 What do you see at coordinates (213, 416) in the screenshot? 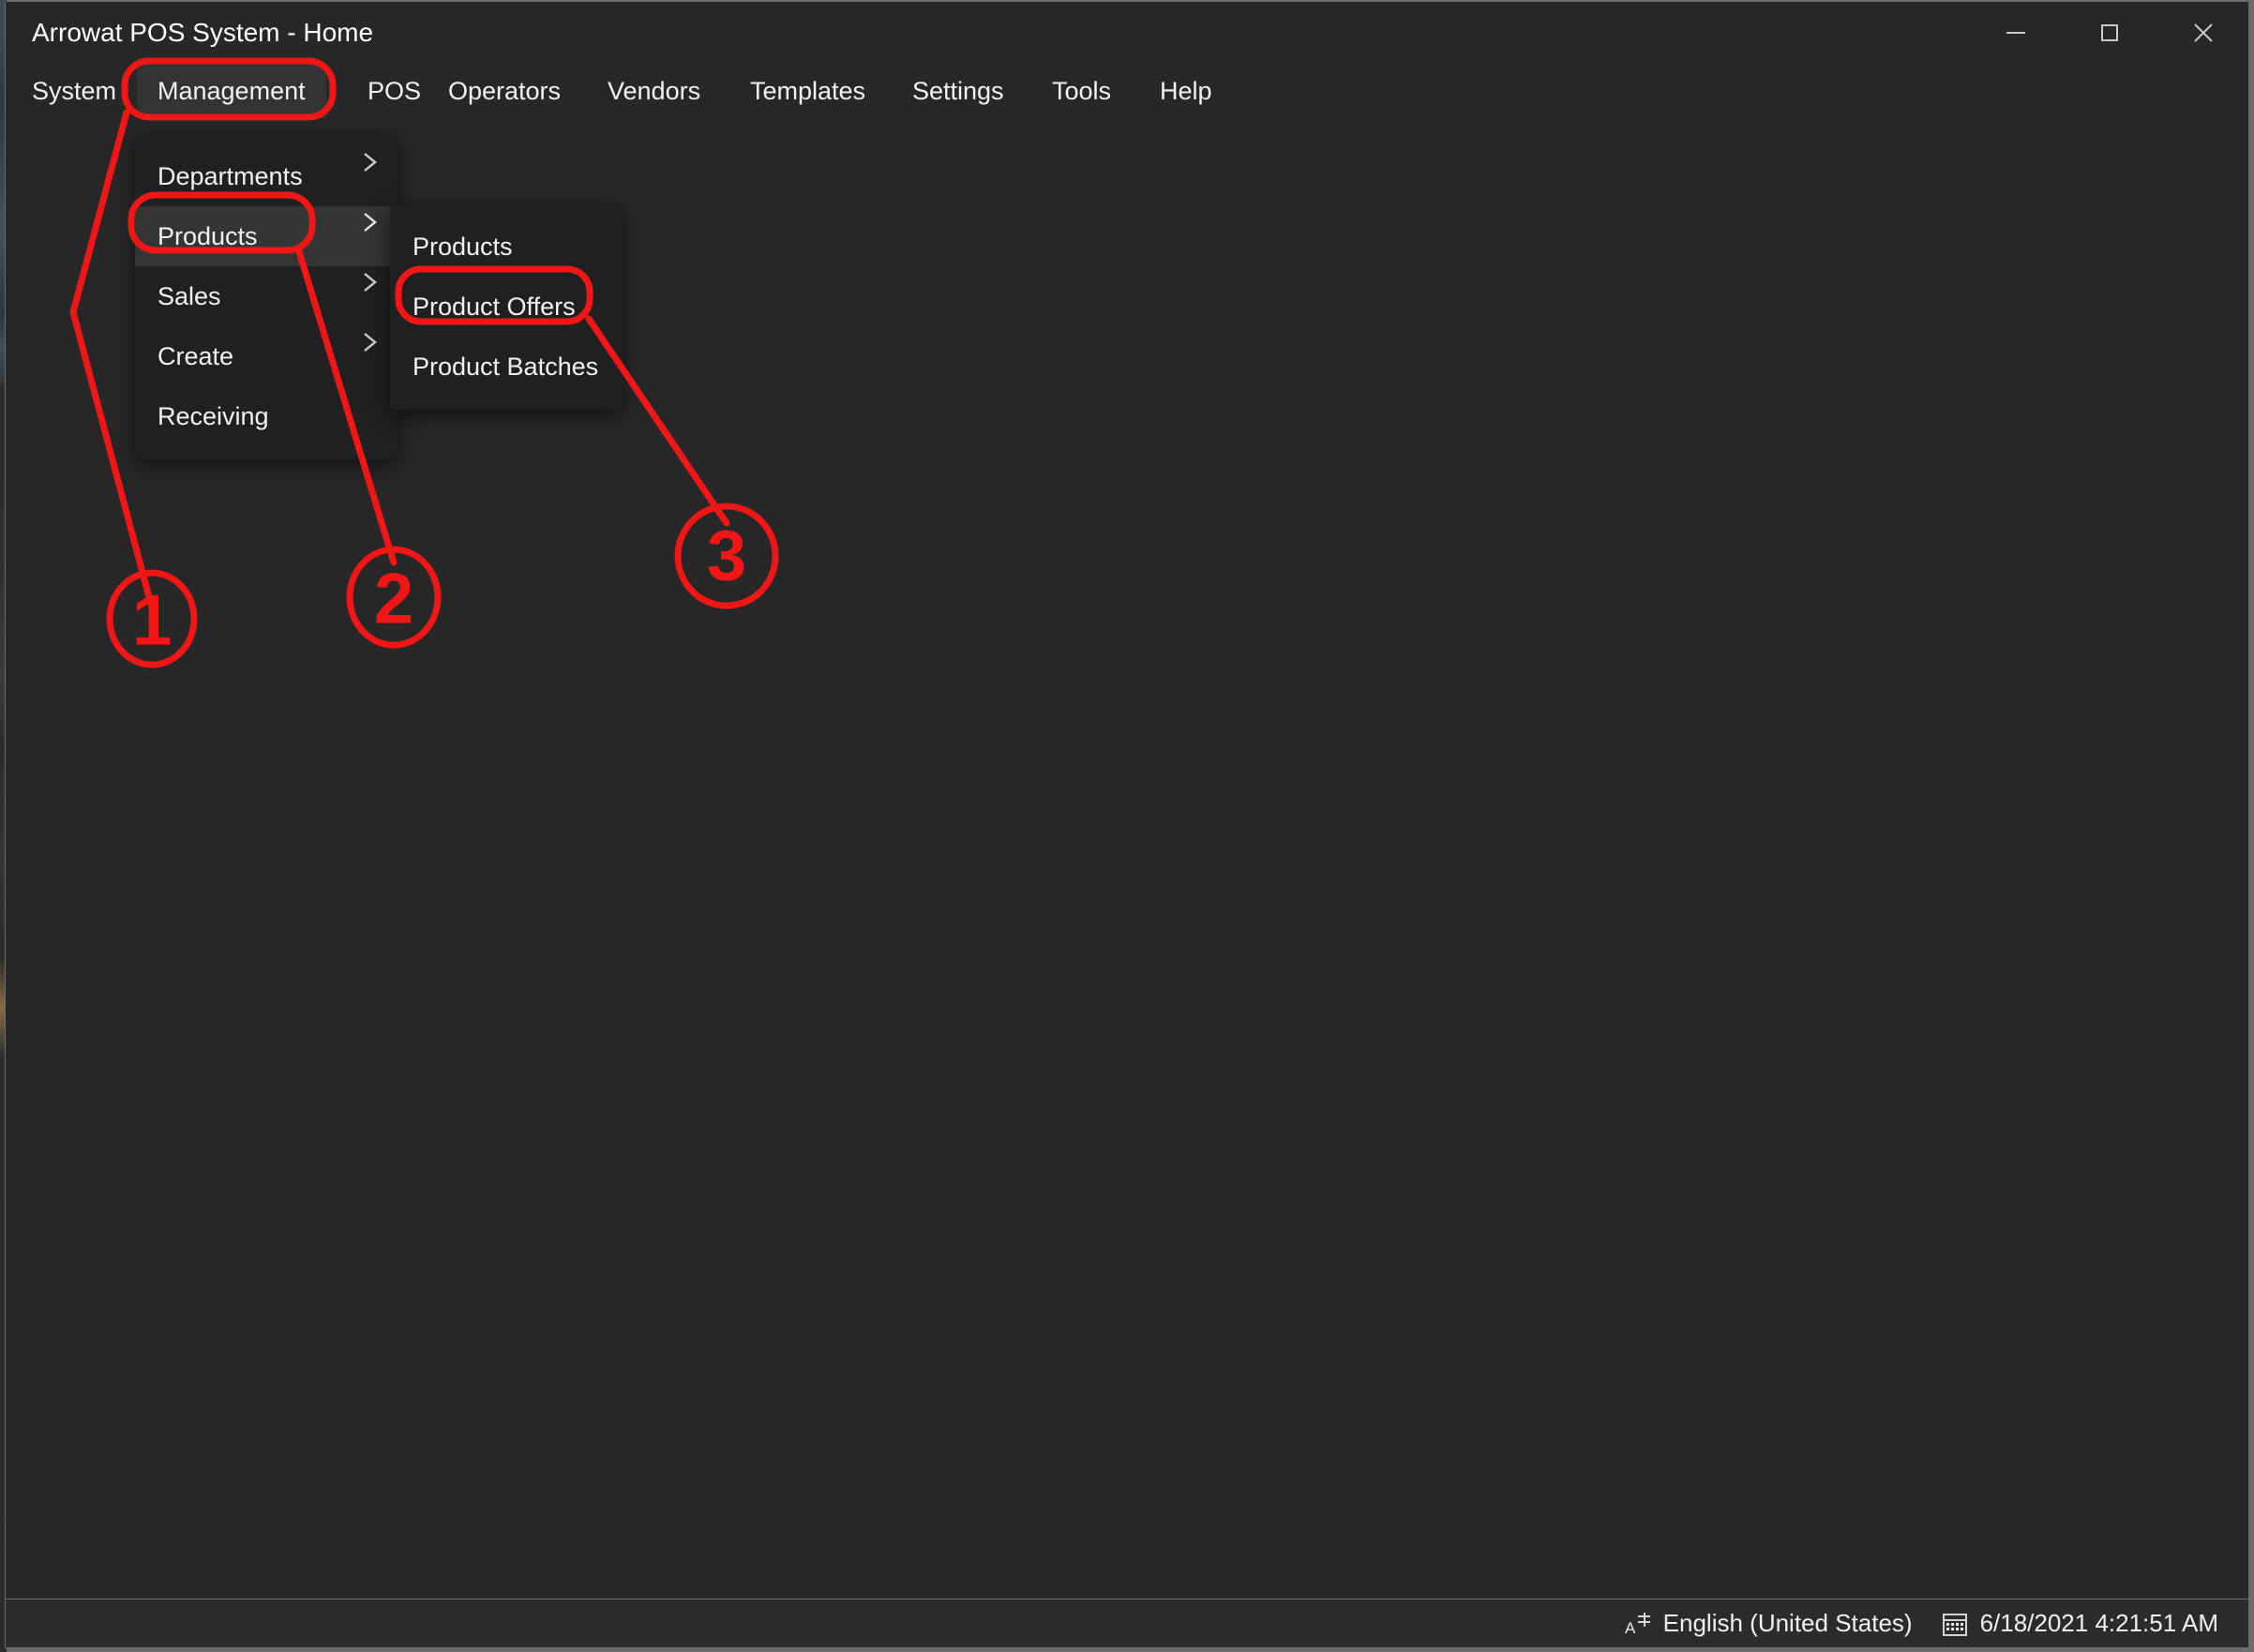
I see `dropdown-item-label: Receiving` at bounding box center [213, 416].